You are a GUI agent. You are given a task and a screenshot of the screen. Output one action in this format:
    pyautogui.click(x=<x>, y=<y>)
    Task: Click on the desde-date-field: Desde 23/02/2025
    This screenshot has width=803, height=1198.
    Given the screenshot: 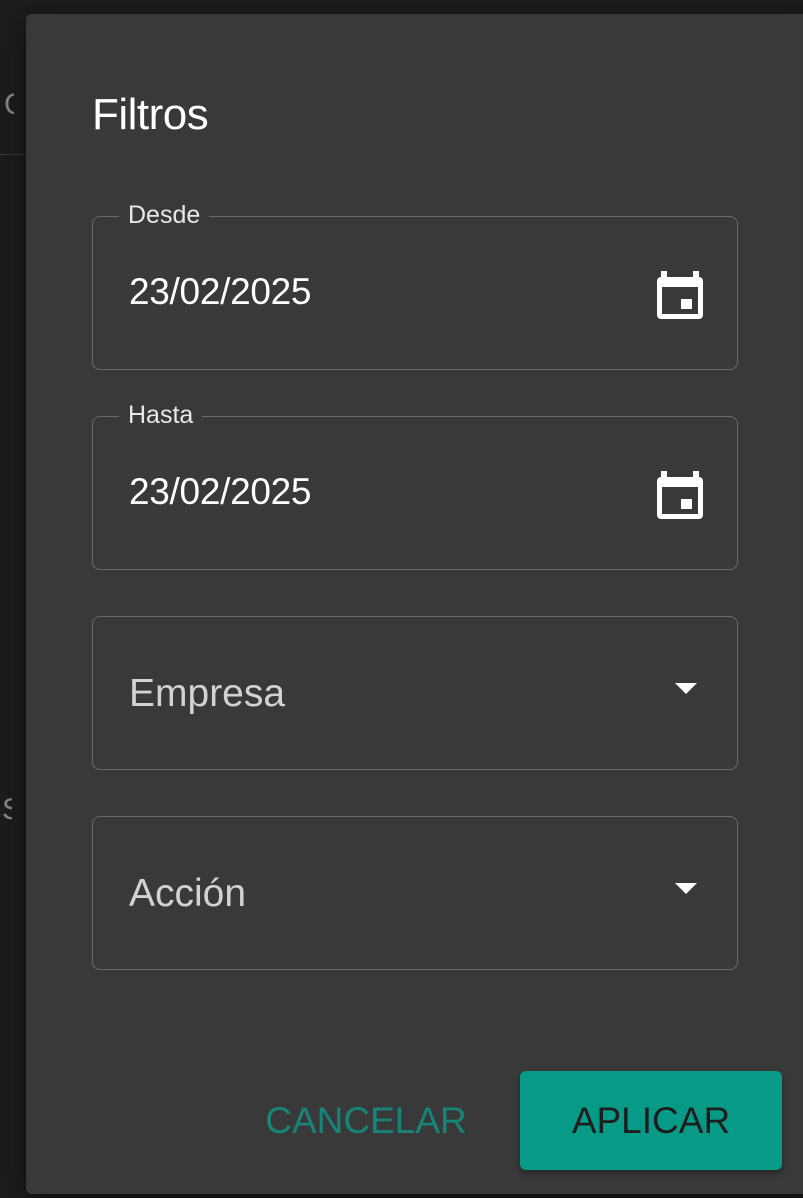 What is the action you would take?
    pyautogui.click(x=415, y=285)
    